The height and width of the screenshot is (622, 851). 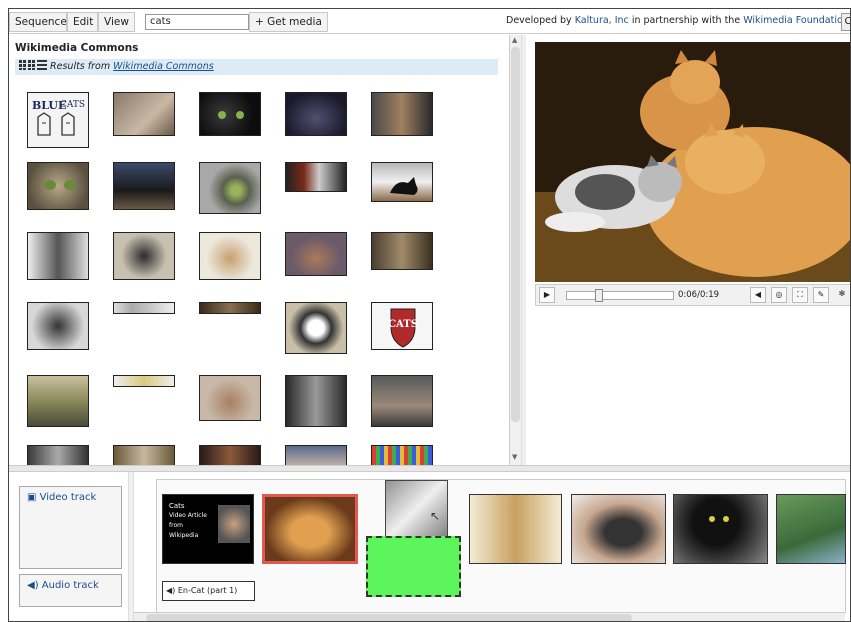 I want to click on player-controls: ▶ 0:06/0:19 ◀ ◎ ⛶ ✎ ✻, so click(x=692, y=295).